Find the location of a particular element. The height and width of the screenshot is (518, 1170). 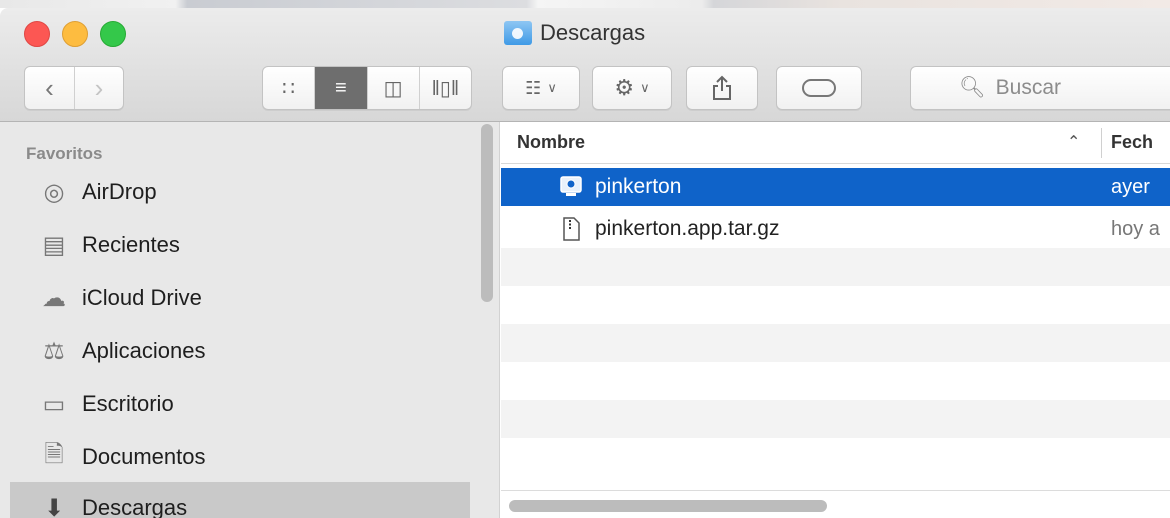

sidebar-scrollbar is located at coordinates (487, 213).